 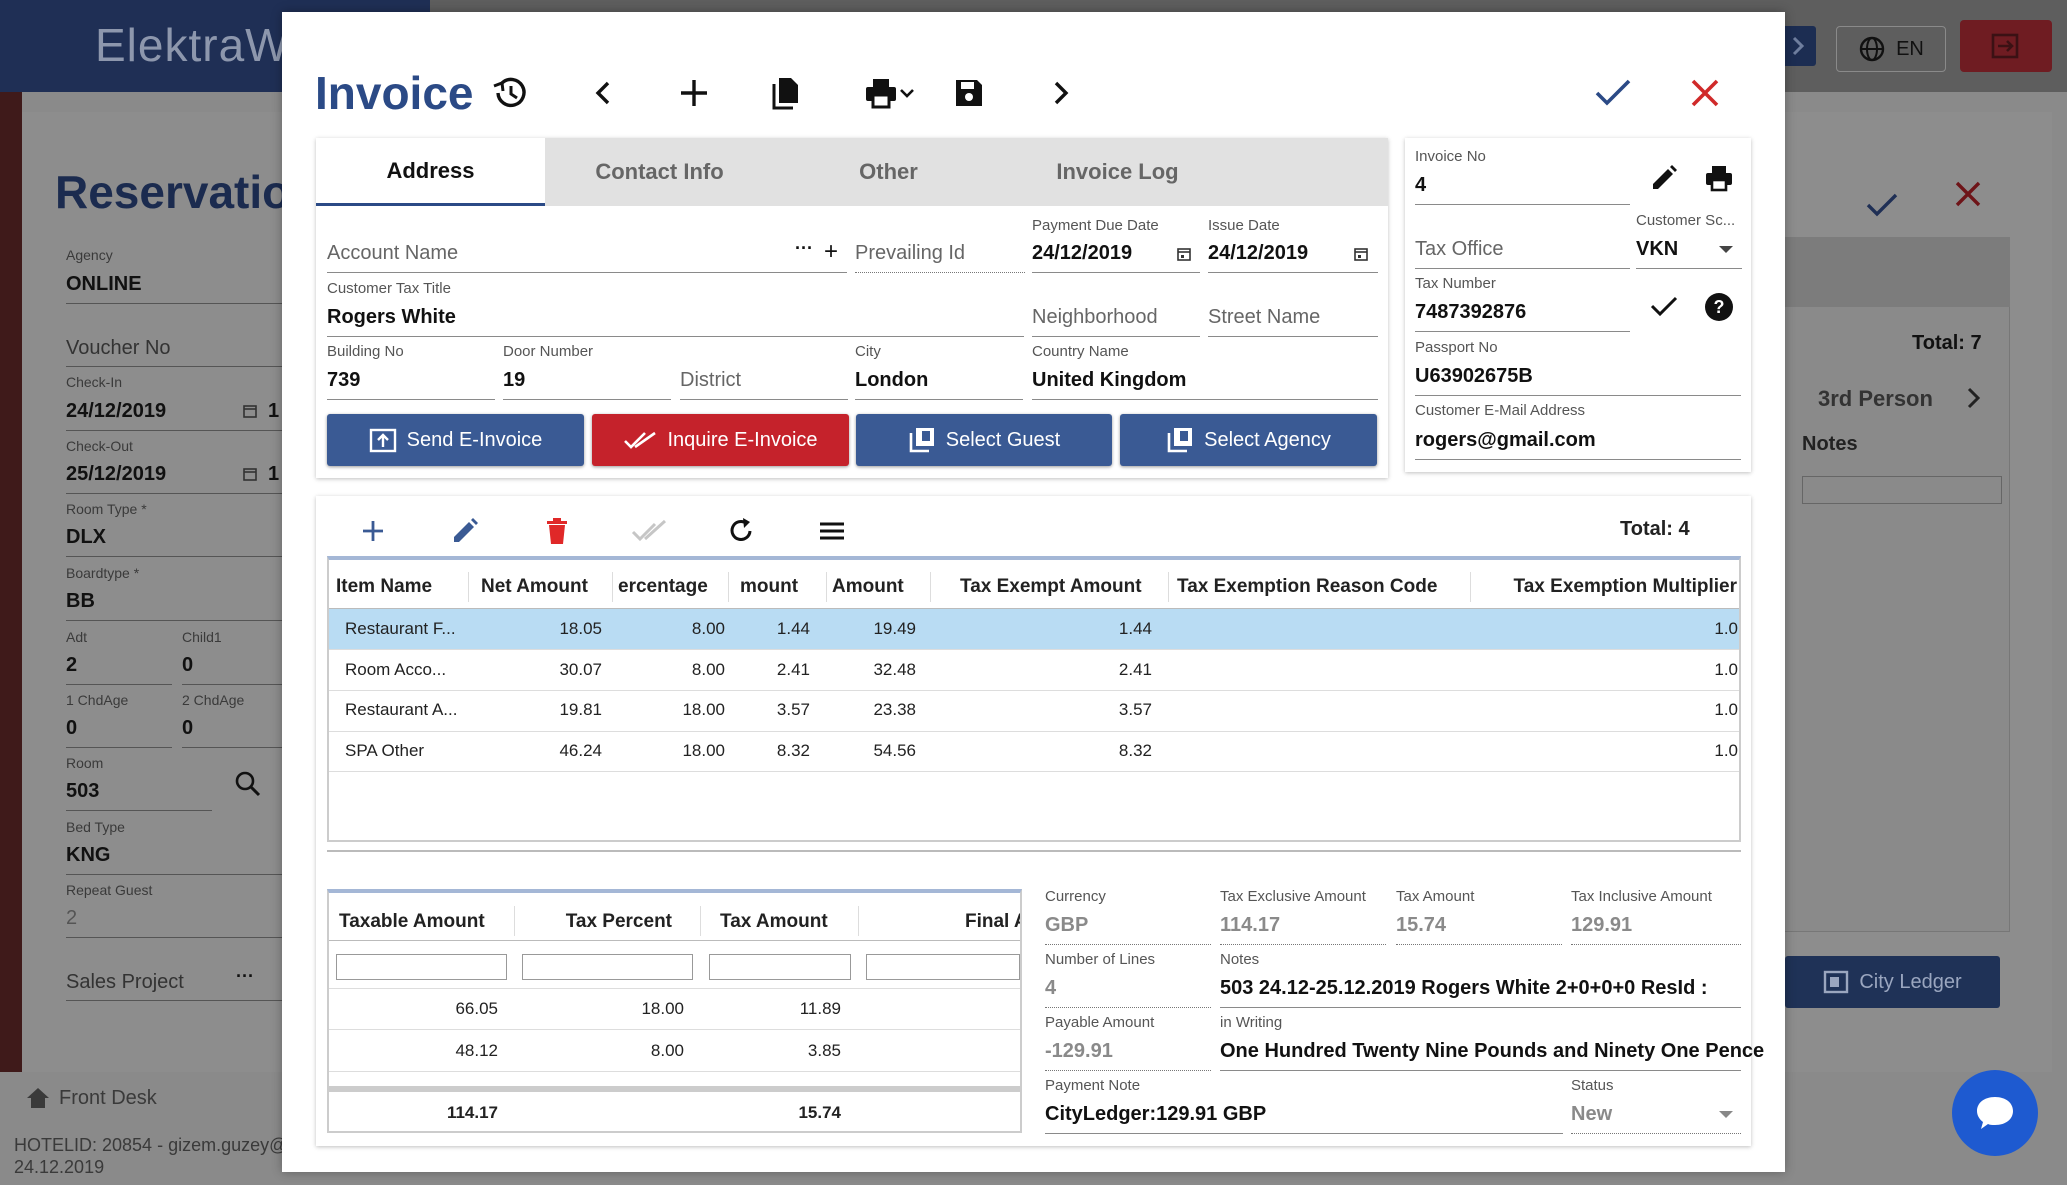 What do you see at coordinates (71, 728) in the screenshot?
I see `chdage1-value: 0` at bounding box center [71, 728].